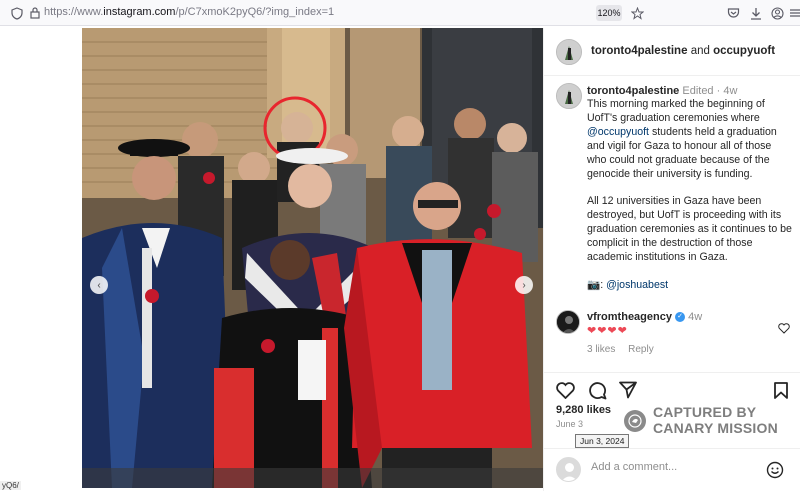 This screenshot has width=800, height=491. Describe the element at coordinates (695, 317) in the screenshot. I see `comment-age: 4w` at that location.